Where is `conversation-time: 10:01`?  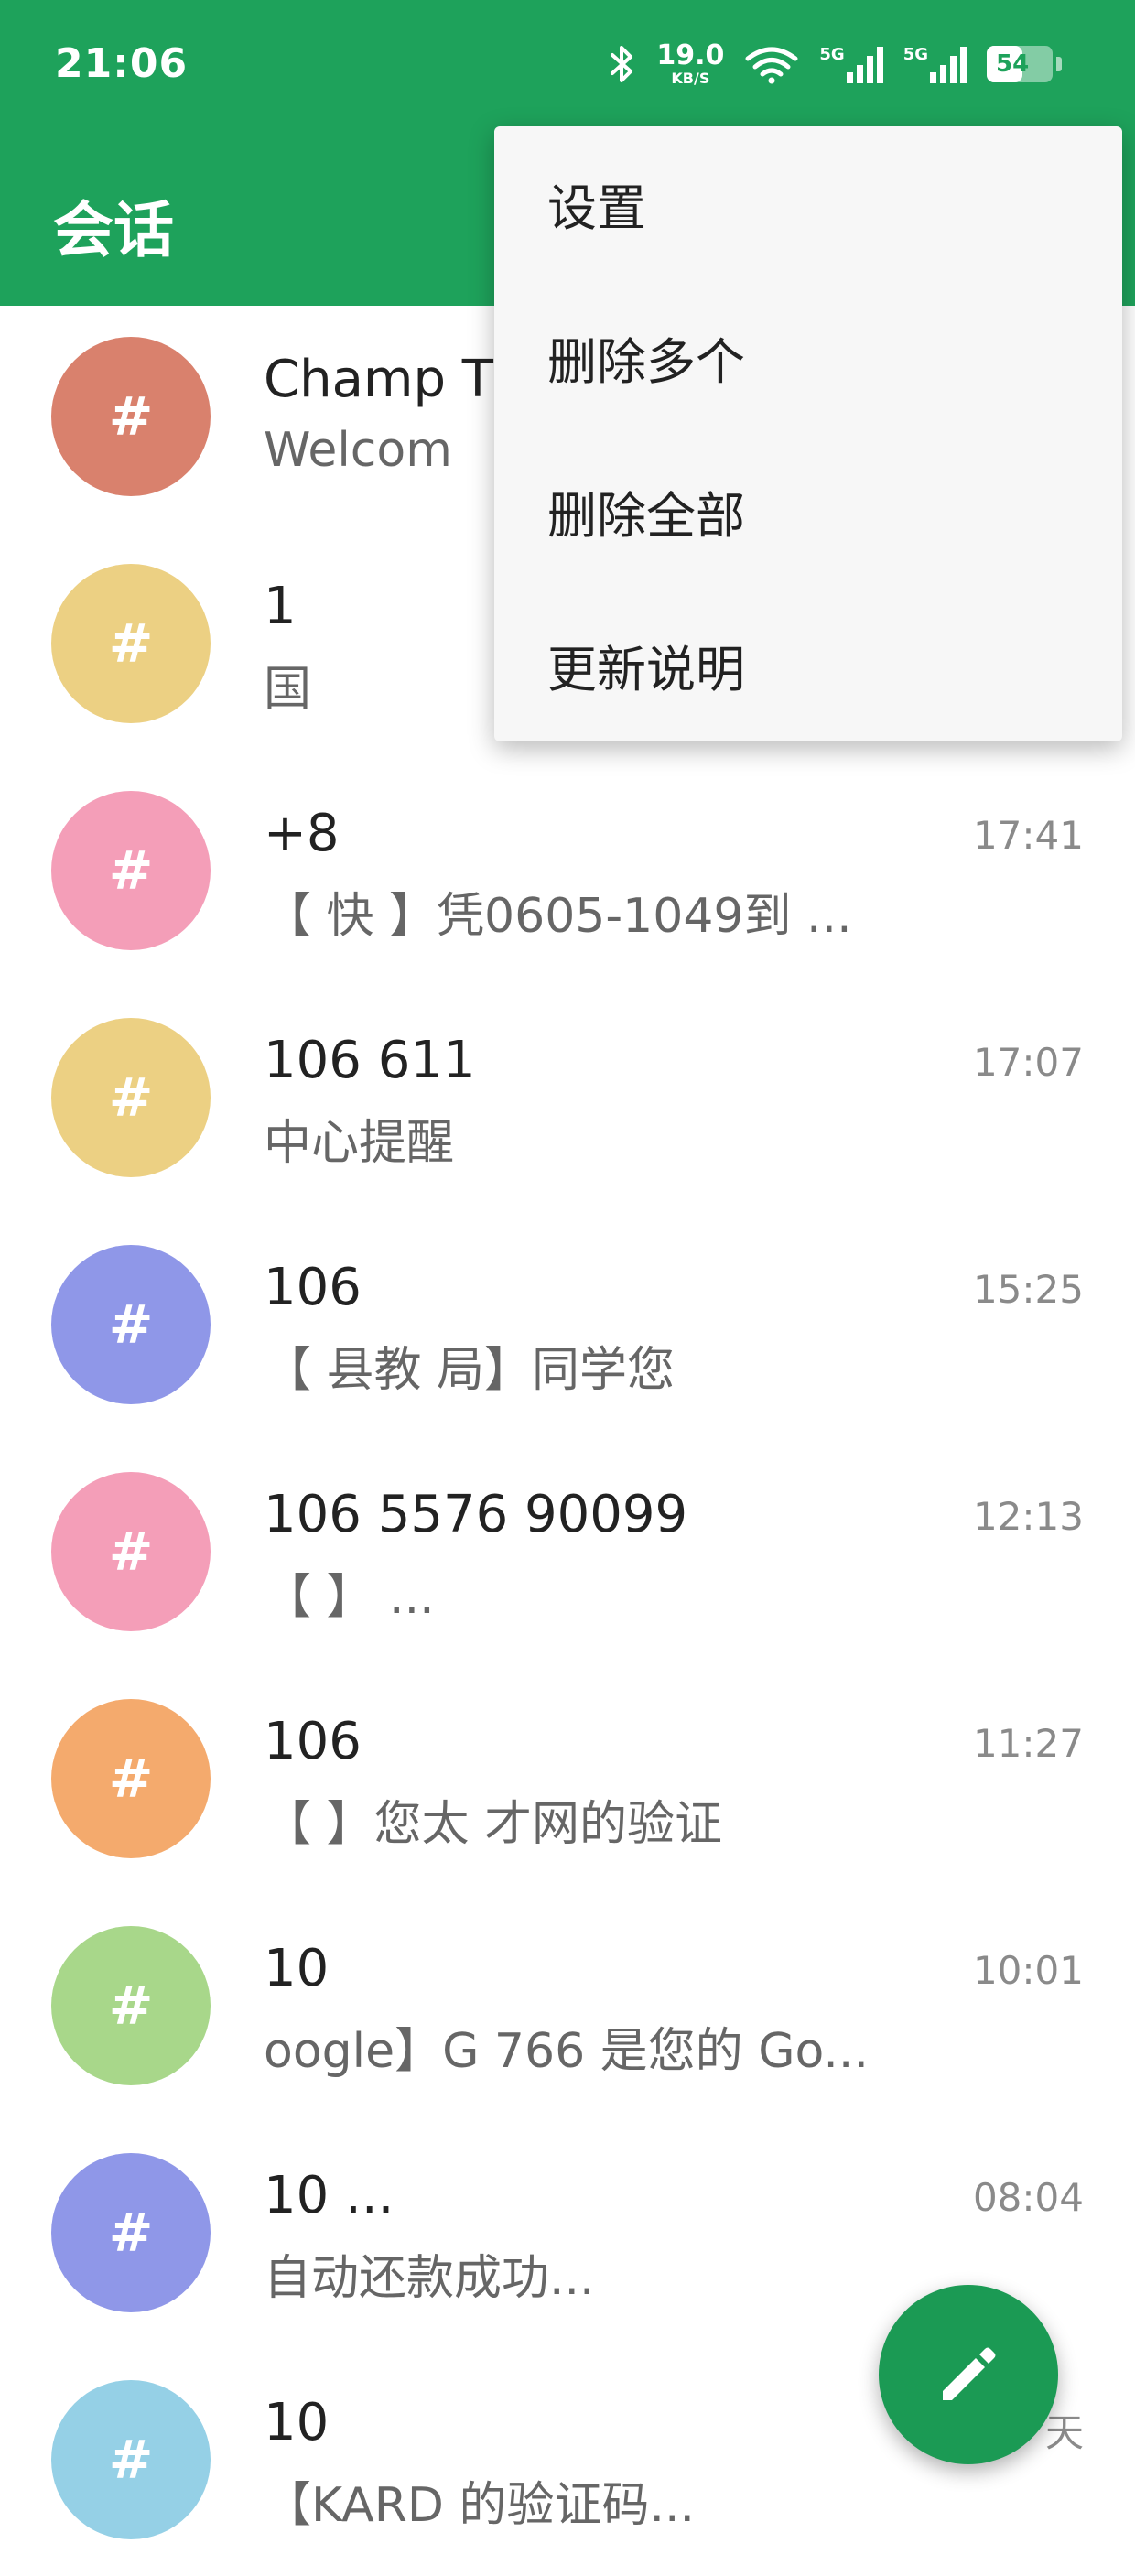
conversation-time: 10:01 is located at coordinates (1028, 1971).